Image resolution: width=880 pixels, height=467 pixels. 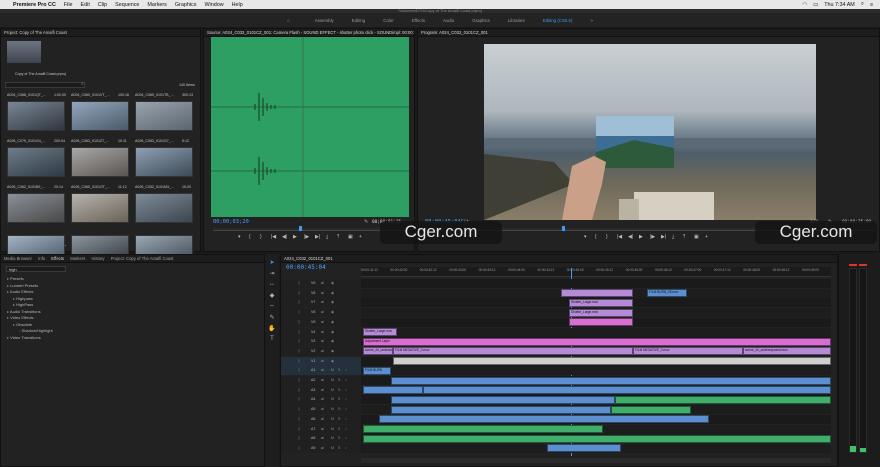 What do you see at coordinates (871, 5) in the screenshot?
I see `menu-list-icon: ≡` at bounding box center [871, 5].